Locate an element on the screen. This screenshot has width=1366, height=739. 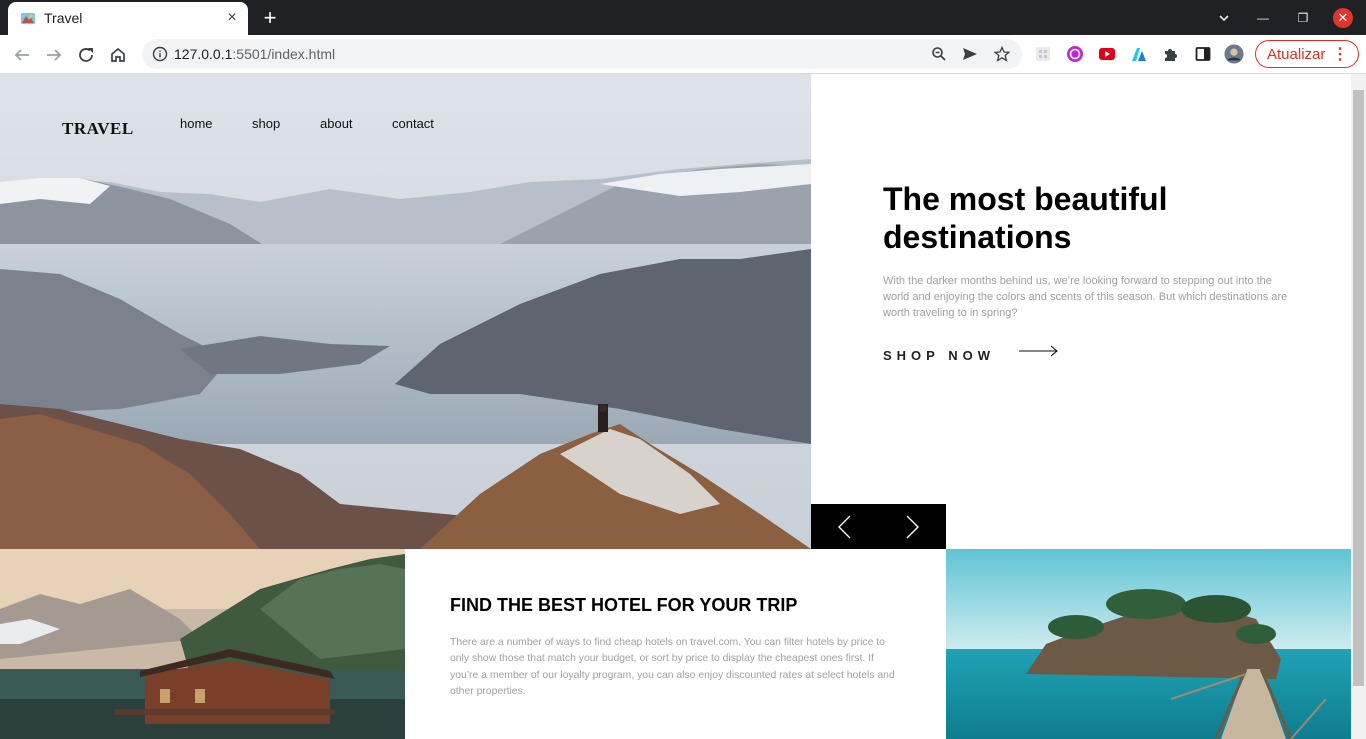
island-pier-image is located at coordinates (1148, 644).